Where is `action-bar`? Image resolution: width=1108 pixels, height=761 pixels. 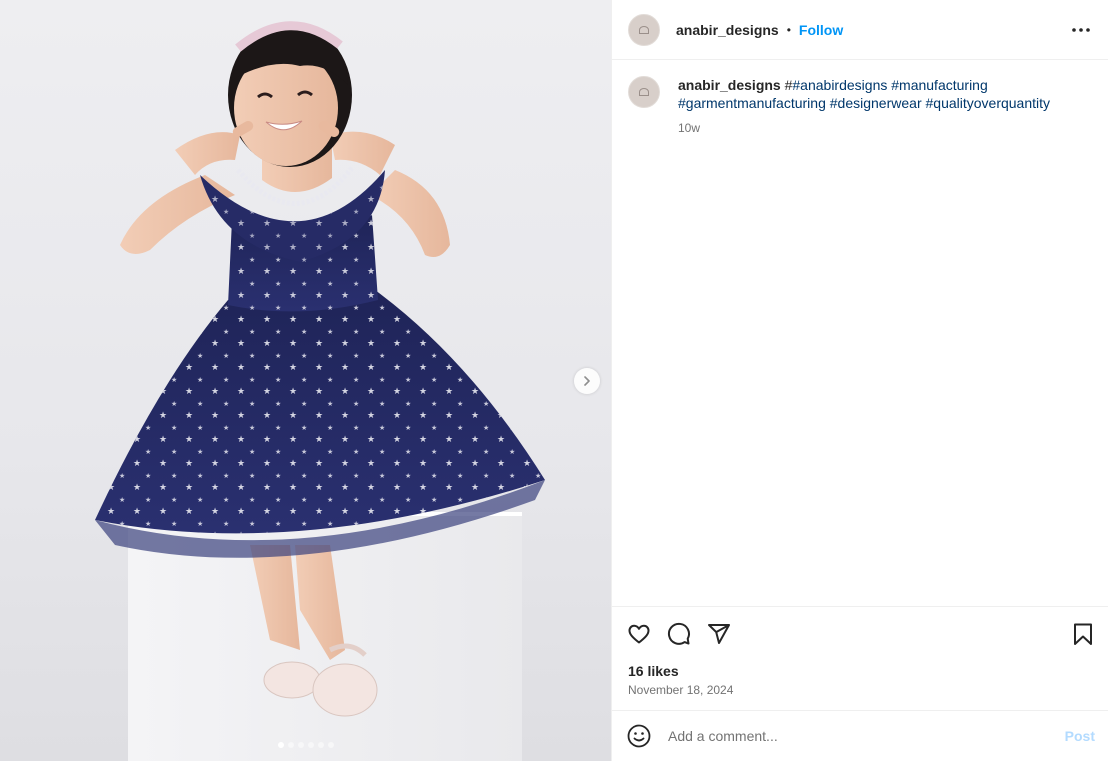
action-bar is located at coordinates (860, 634).